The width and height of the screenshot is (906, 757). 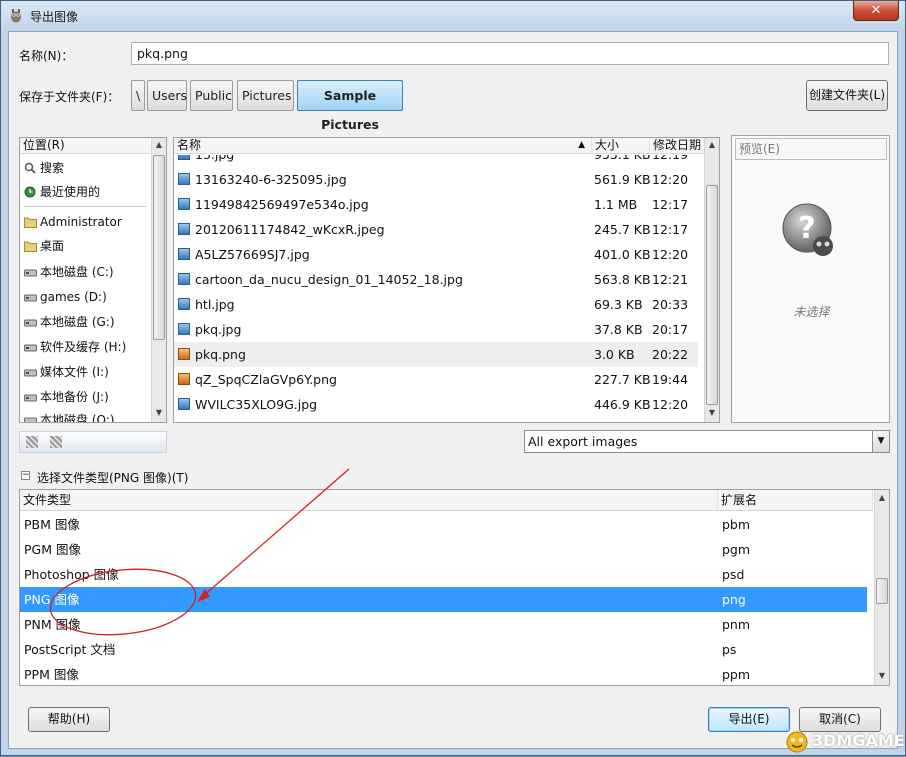 What do you see at coordinates (443, 574) in the screenshot?
I see `file-type-row: Photoshop 图像 psd` at bounding box center [443, 574].